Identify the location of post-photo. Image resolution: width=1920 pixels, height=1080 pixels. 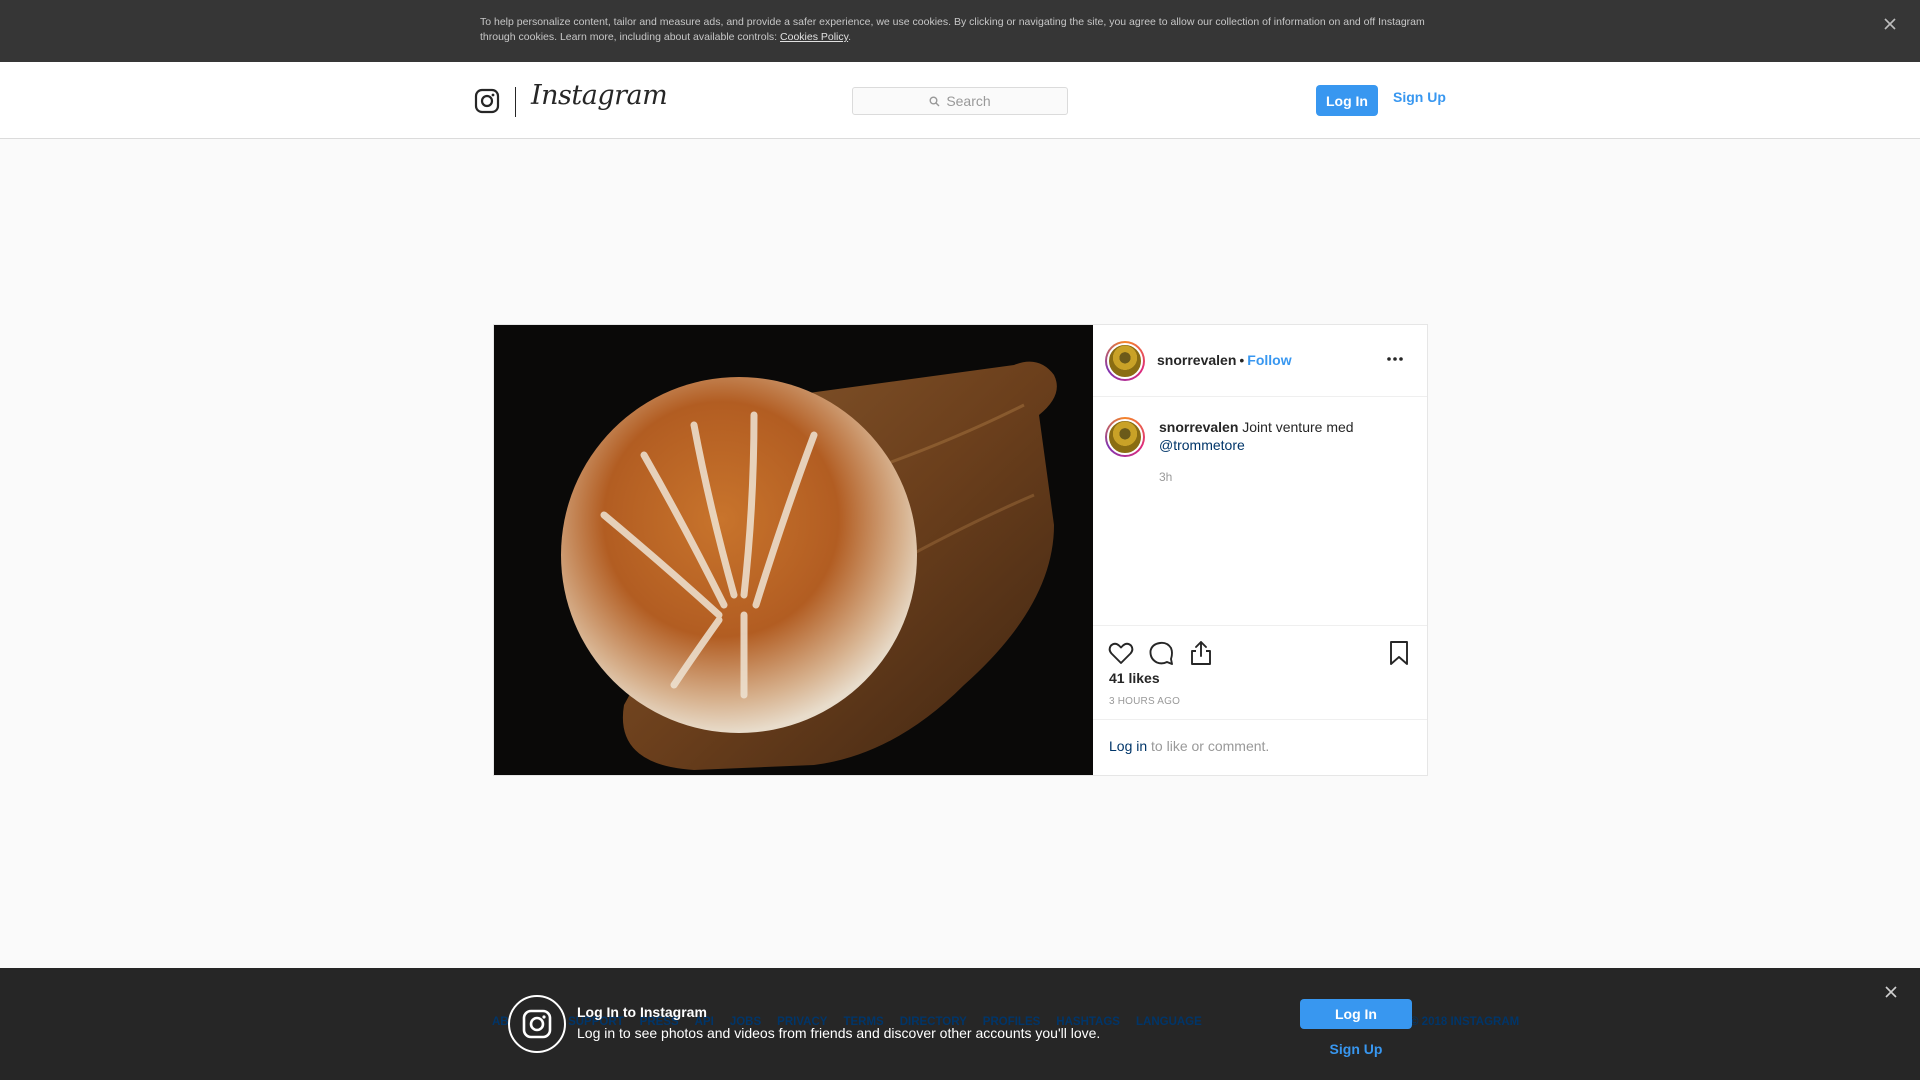
(793, 550).